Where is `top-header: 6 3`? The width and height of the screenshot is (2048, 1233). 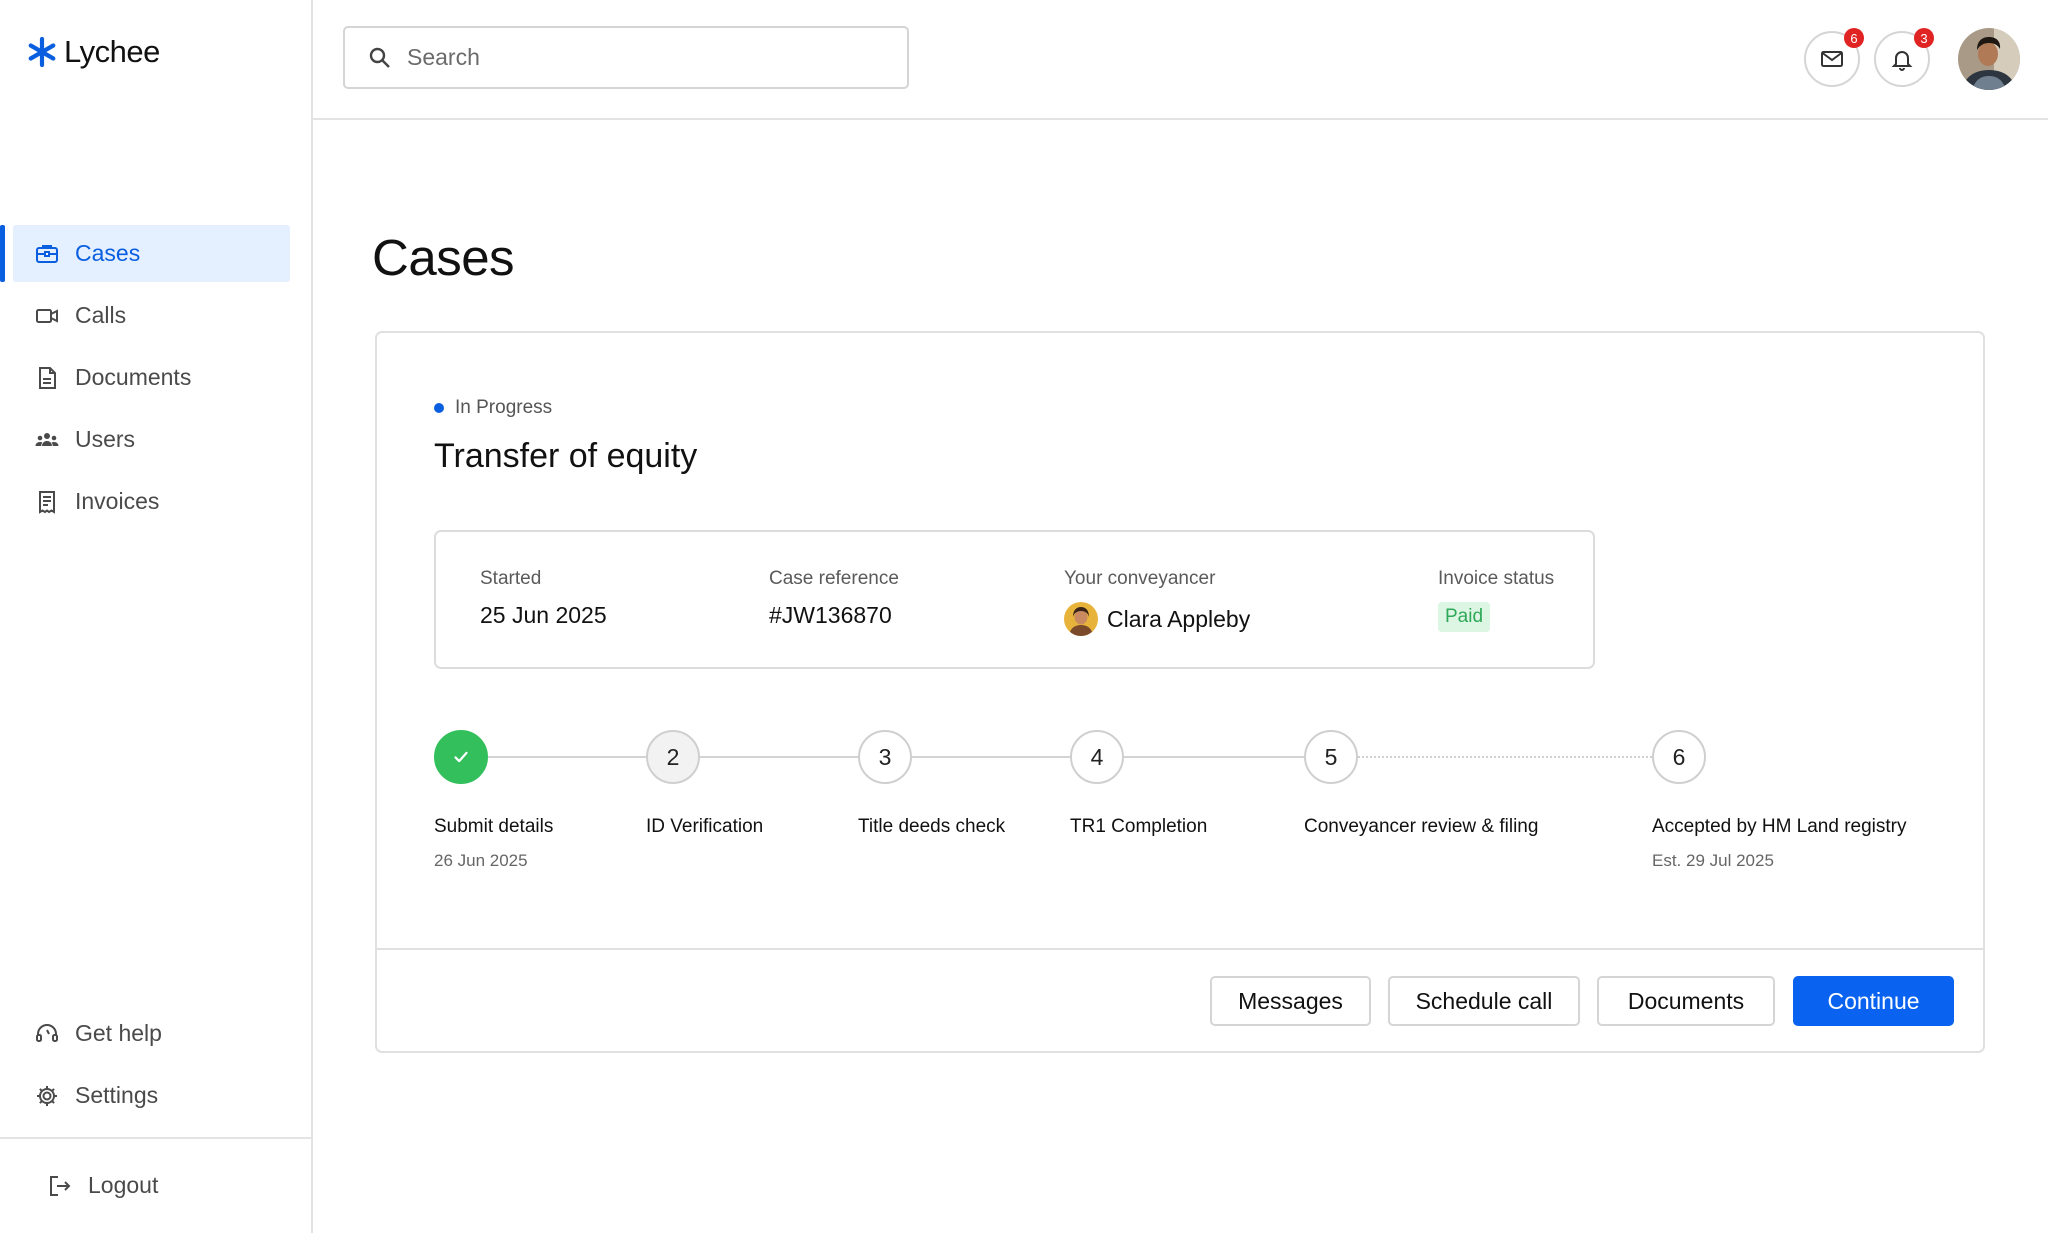
top-header: 6 3 is located at coordinates (1180, 60).